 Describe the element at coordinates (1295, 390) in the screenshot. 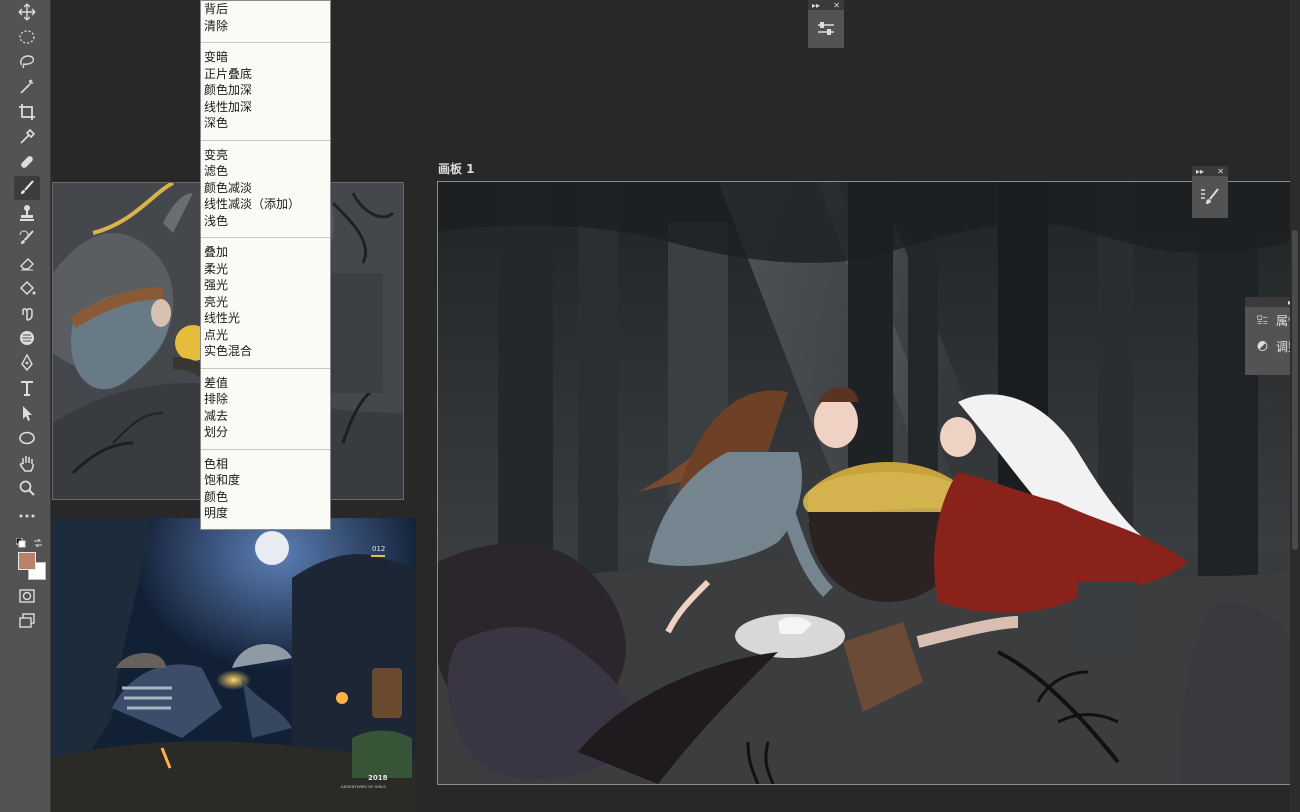

I see `scrollbar-thumb` at that location.